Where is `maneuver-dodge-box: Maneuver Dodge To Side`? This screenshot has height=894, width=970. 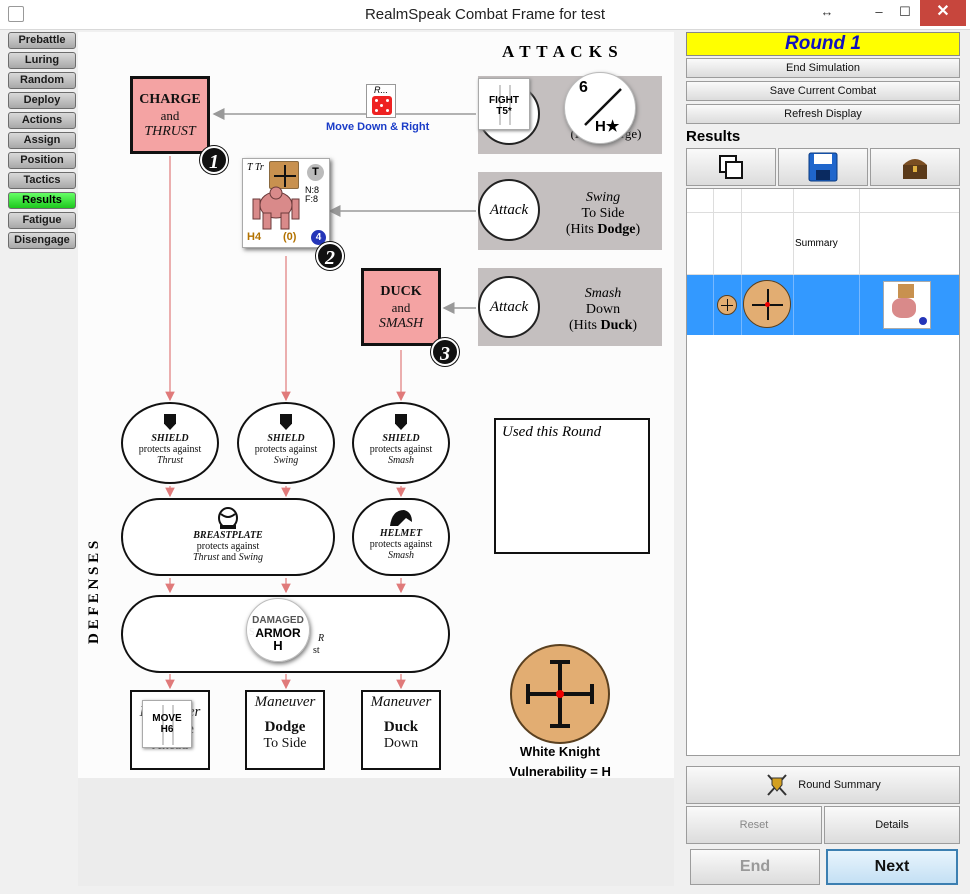 maneuver-dodge-box: Maneuver Dodge To Side is located at coordinates (285, 730).